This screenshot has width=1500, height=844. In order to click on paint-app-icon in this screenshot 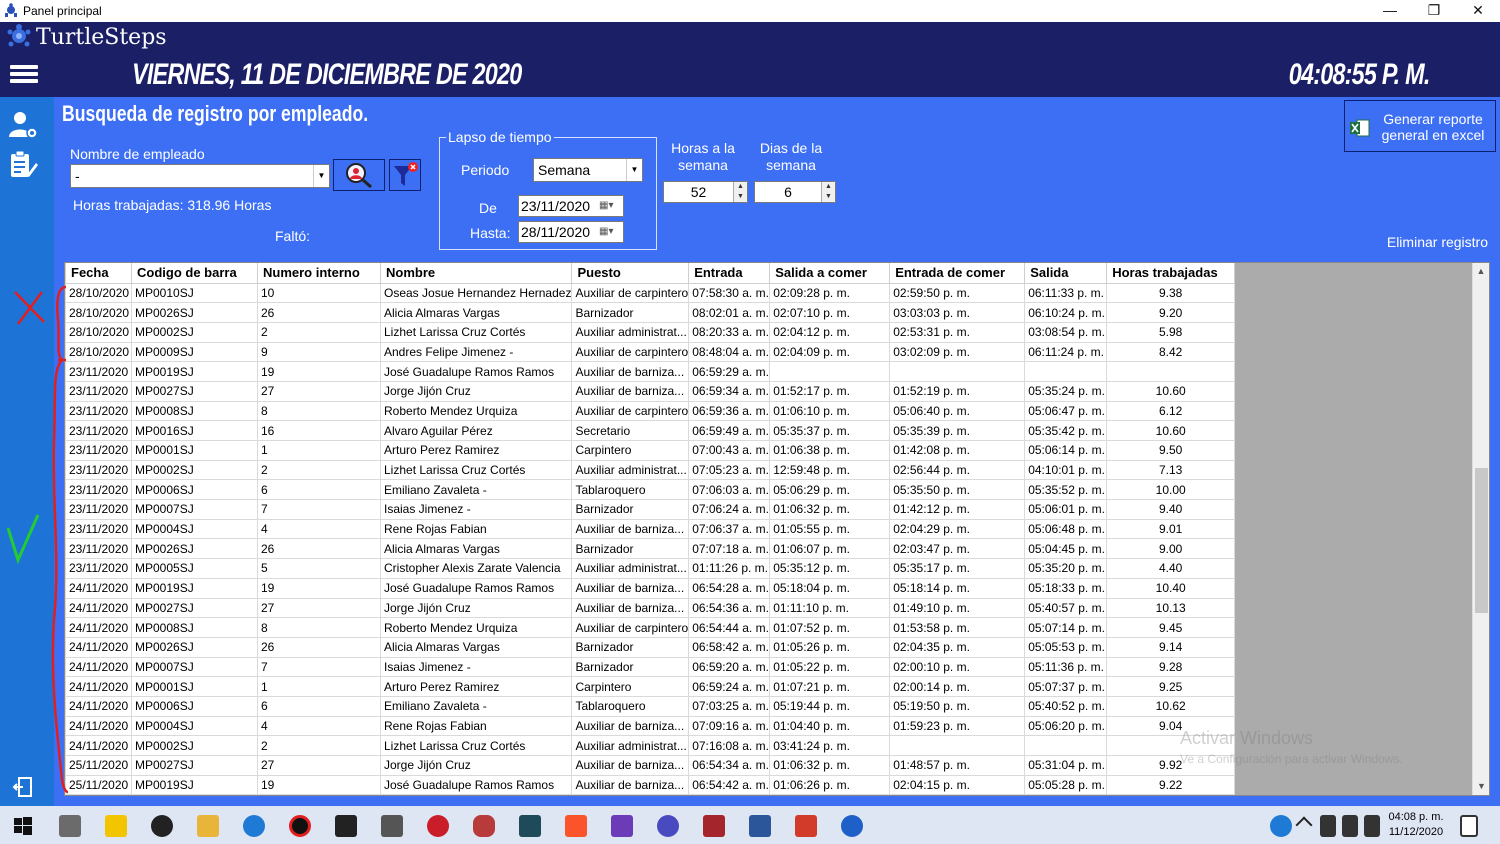, I will do `click(806, 826)`.